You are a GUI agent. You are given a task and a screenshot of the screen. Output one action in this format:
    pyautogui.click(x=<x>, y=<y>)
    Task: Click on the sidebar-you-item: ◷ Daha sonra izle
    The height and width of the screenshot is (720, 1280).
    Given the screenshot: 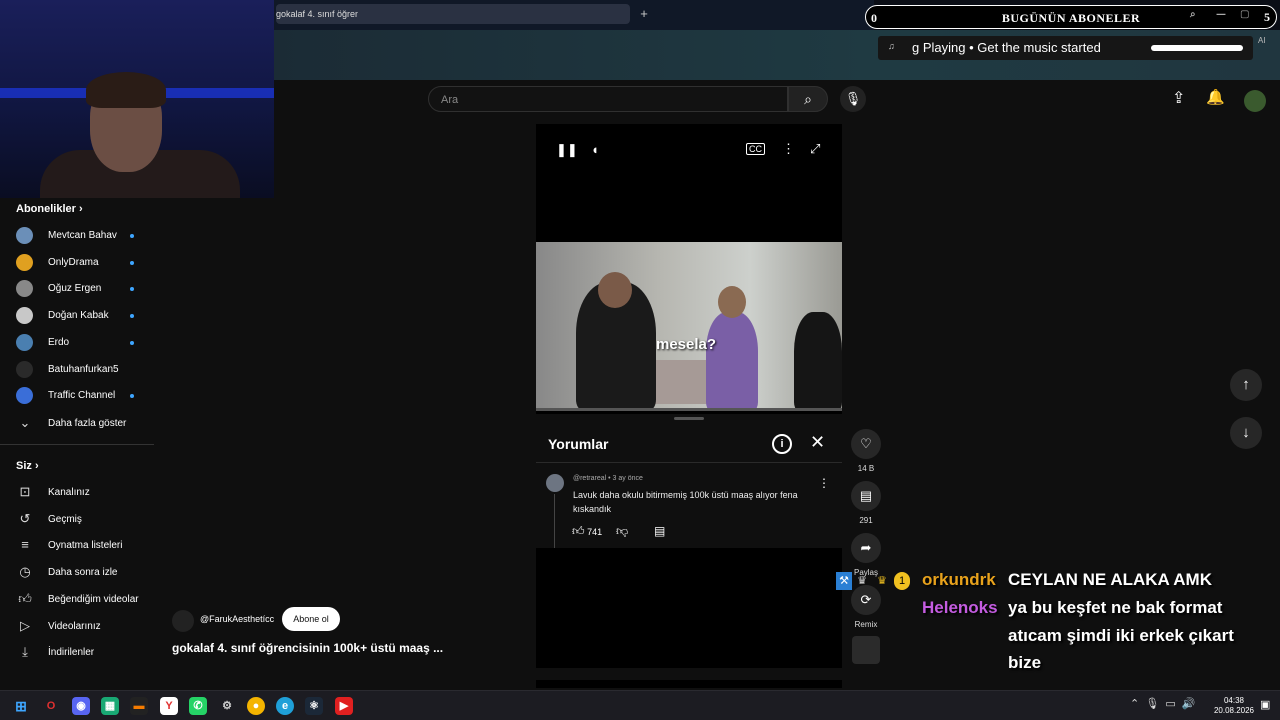 What is the action you would take?
    pyautogui.click(x=85, y=573)
    